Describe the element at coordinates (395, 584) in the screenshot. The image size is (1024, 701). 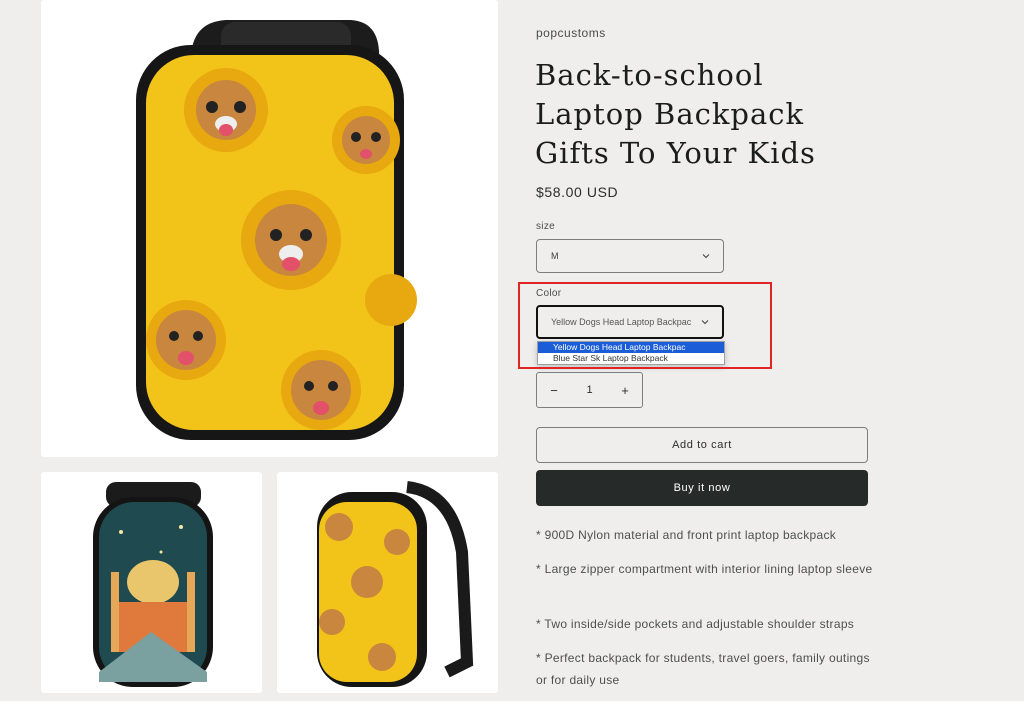
I see `side-view-backpack-image` at that location.